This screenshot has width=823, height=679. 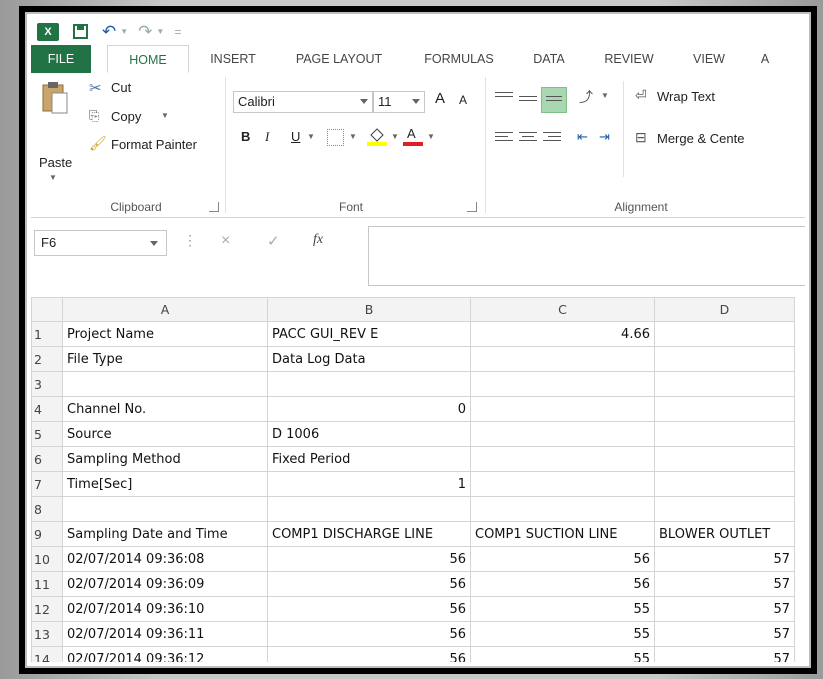 I want to click on cell-a: 02/07/2014 09:36:08, so click(x=165, y=559).